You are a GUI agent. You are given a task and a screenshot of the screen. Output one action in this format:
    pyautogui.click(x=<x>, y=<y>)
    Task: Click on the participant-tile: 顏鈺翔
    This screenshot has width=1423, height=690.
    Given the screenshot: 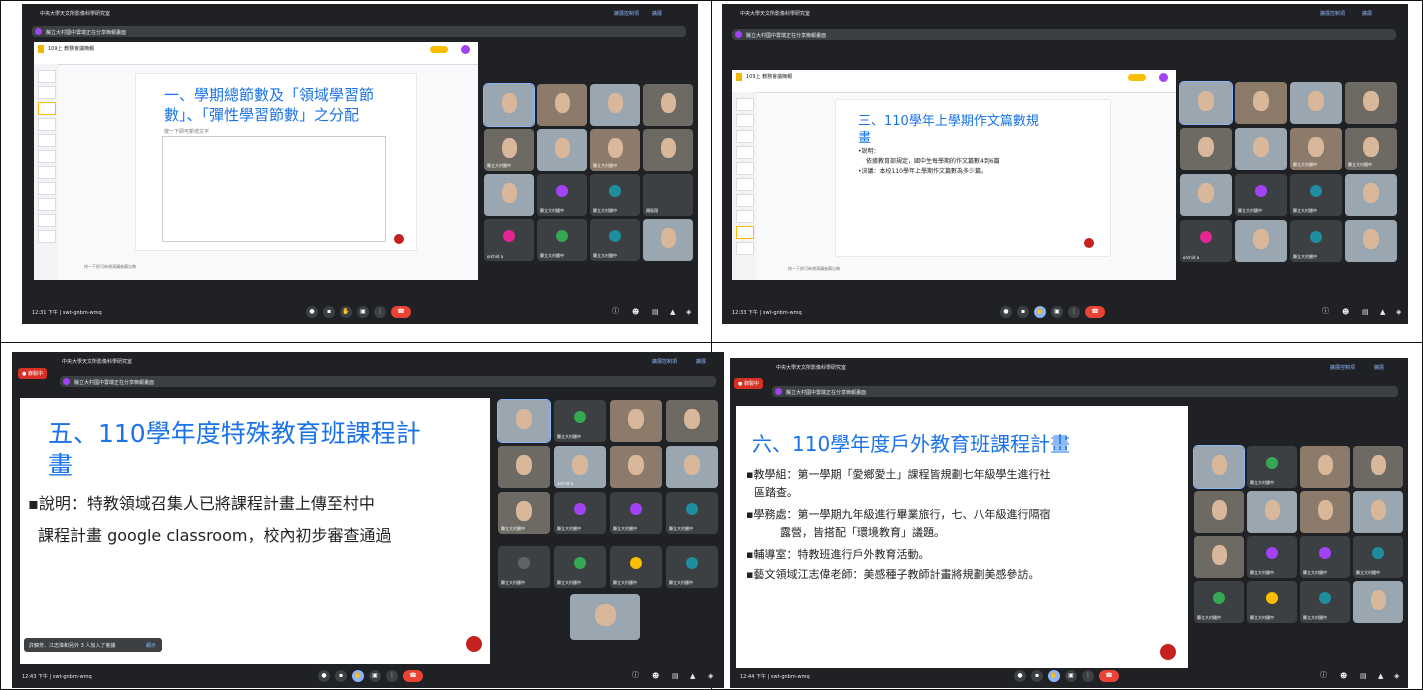 What is the action you would take?
    pyautogui.click(x=668, y=195)
    